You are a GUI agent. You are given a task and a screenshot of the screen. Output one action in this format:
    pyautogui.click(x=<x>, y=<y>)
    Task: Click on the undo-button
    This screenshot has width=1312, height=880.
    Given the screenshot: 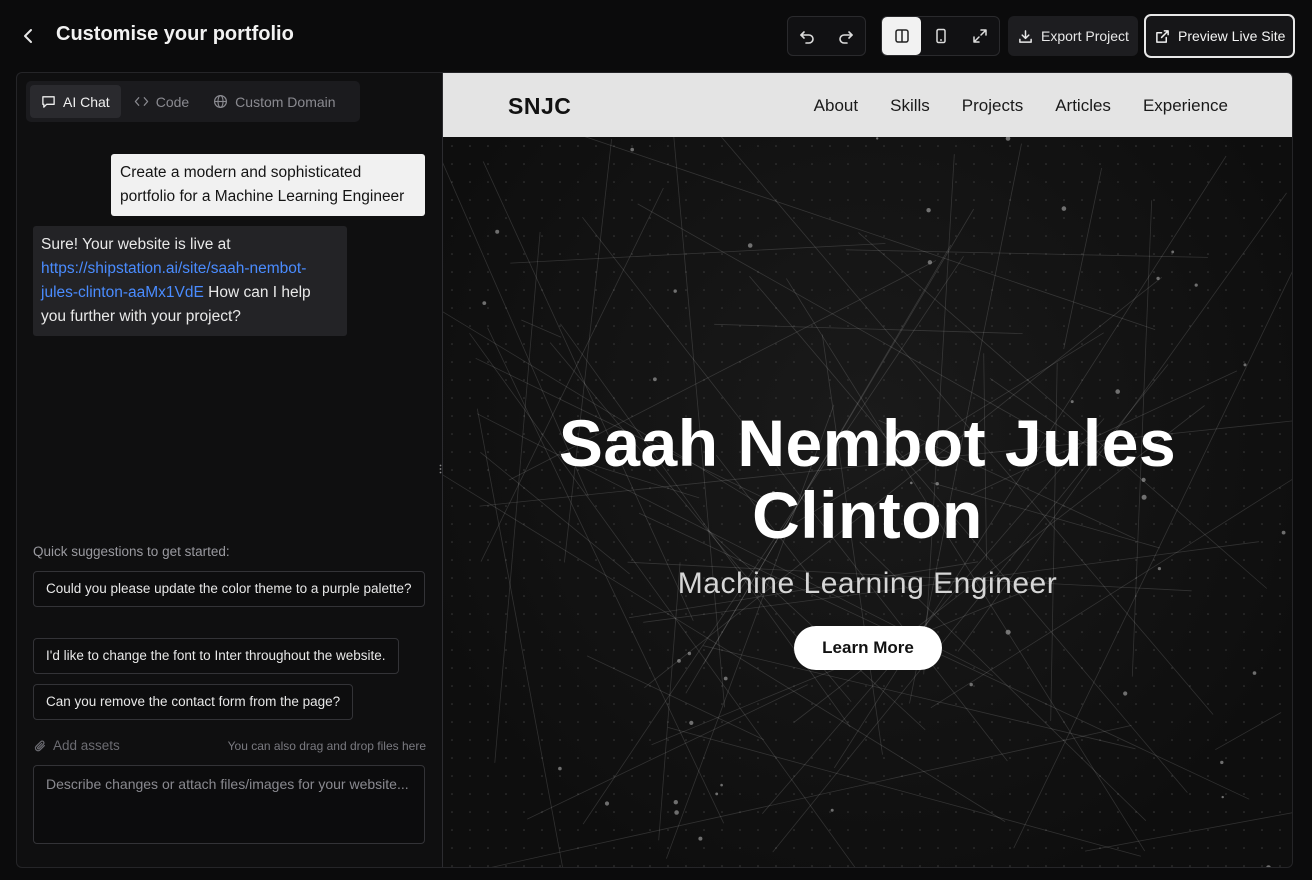 What is the action you would take?
    pyautogui.click(x=807, y=36)
    